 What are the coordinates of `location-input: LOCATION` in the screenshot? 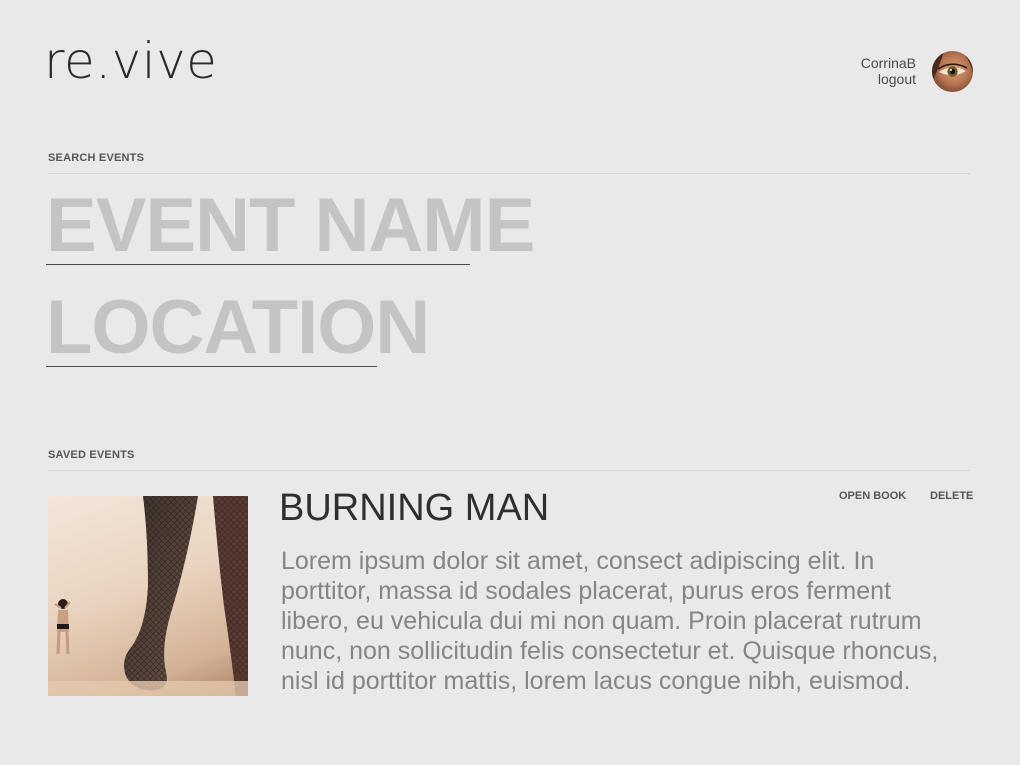 It's located at (238, 328).